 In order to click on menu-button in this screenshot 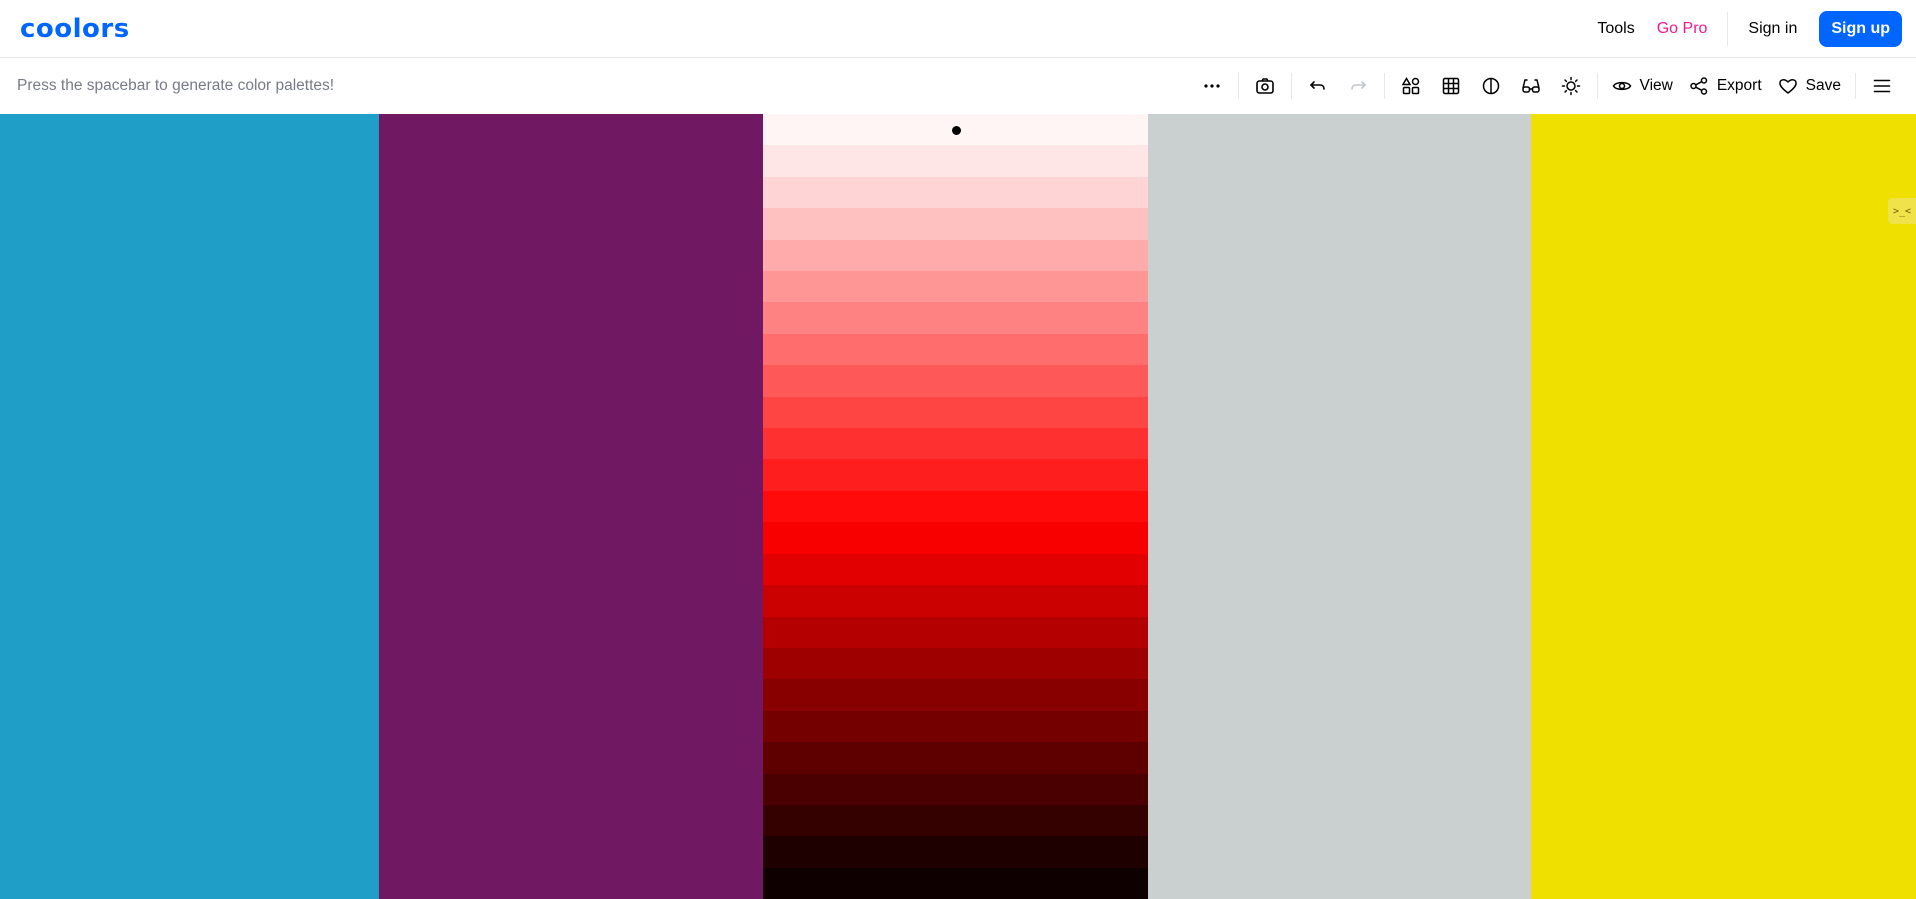, I will do `click(1882, 86)`.